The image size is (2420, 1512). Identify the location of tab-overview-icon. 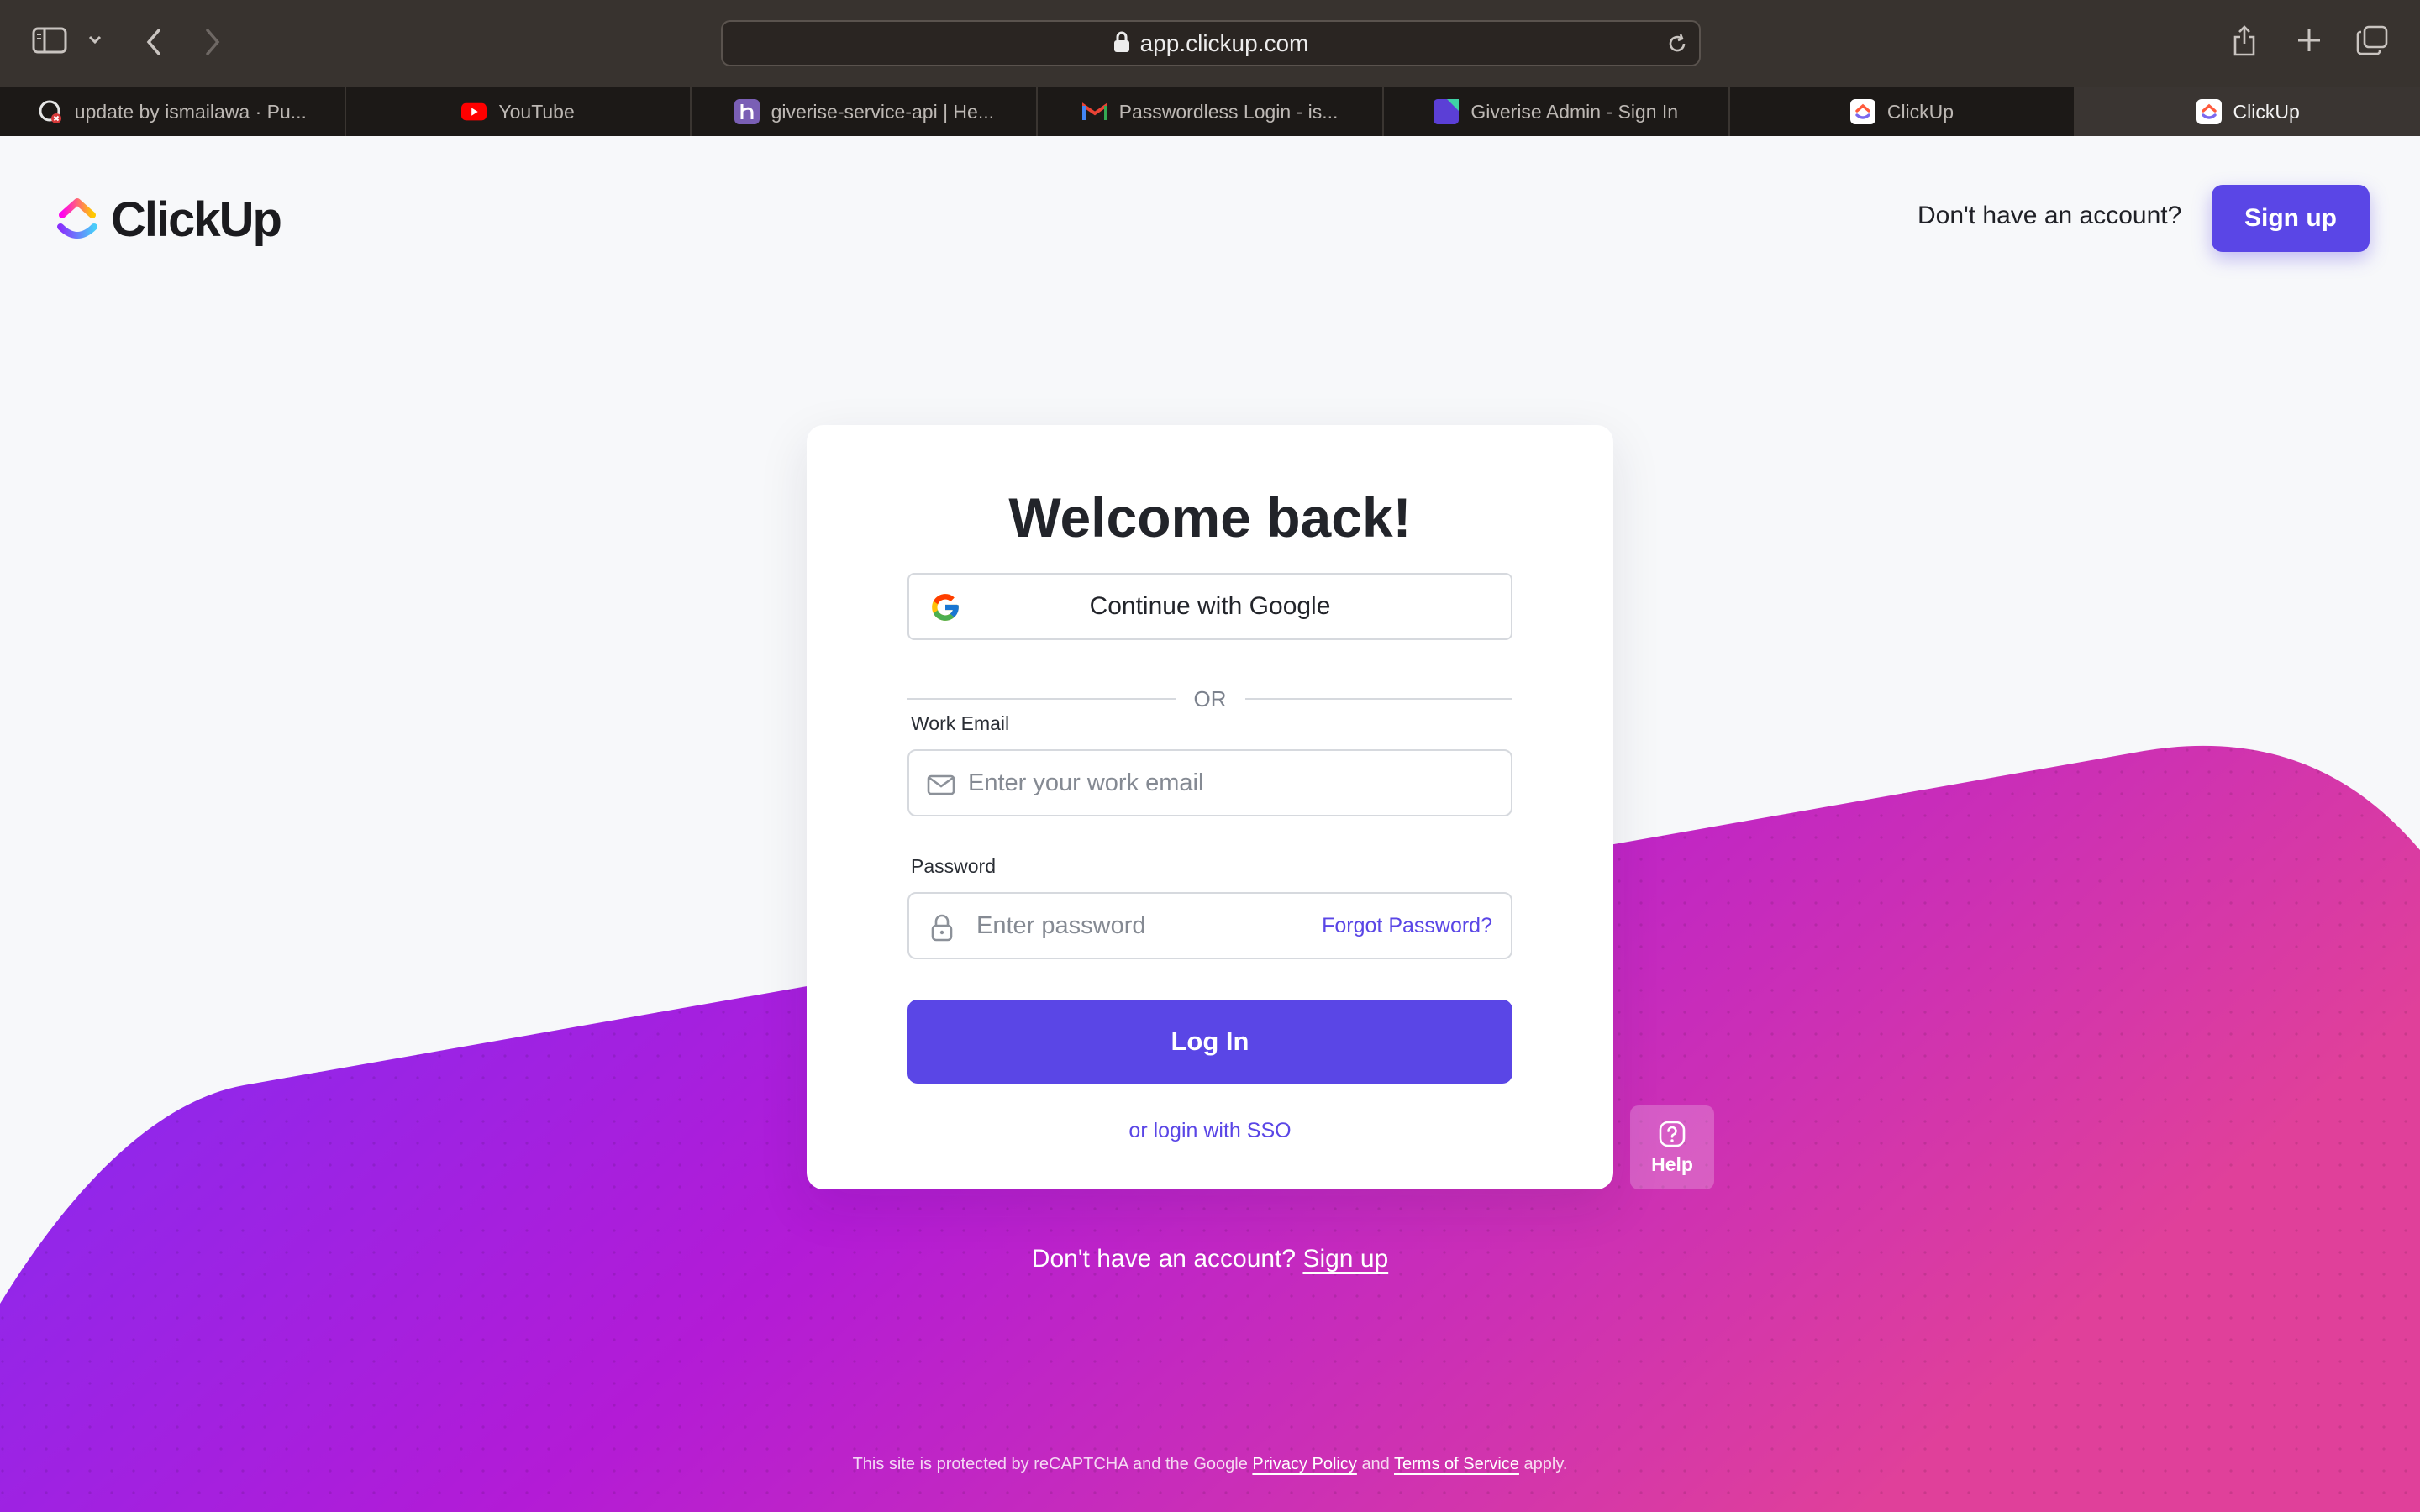
(2372, 40).